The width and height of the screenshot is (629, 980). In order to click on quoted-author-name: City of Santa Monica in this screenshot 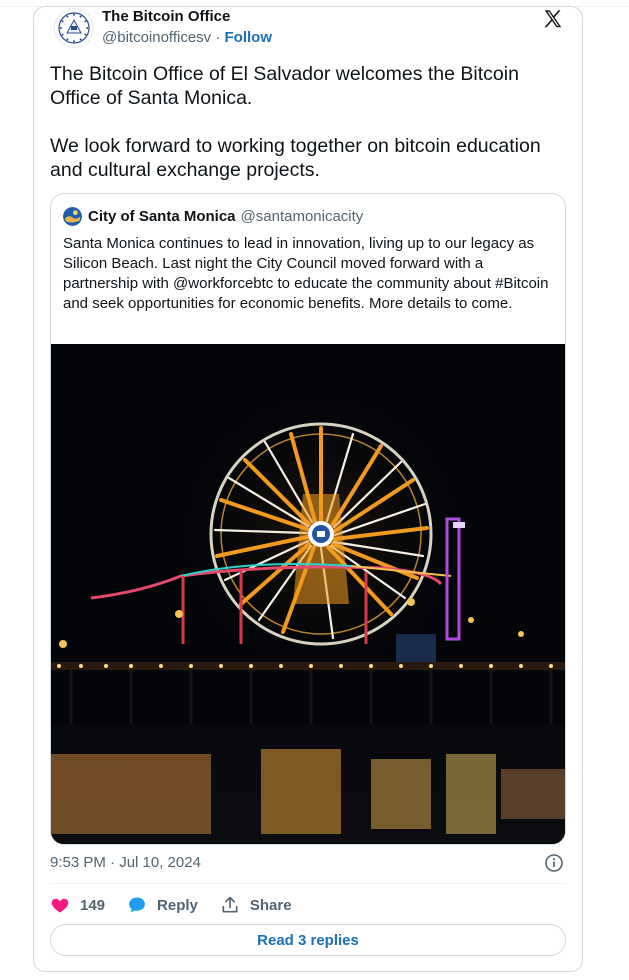, I will do `click(162, 216)`.